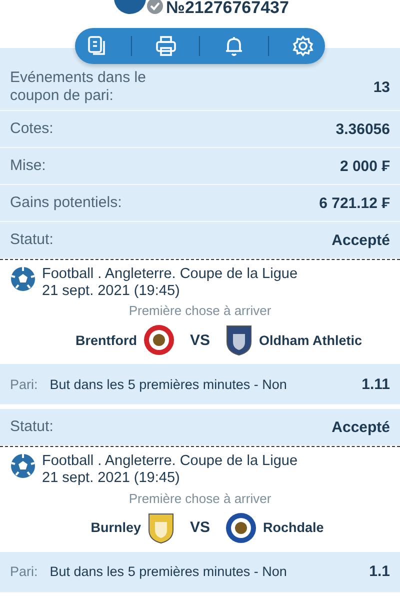 Image resolution: width=400 pixels, height=600 pixels. I want to click on team-name: Burnley, so click(115, 528).